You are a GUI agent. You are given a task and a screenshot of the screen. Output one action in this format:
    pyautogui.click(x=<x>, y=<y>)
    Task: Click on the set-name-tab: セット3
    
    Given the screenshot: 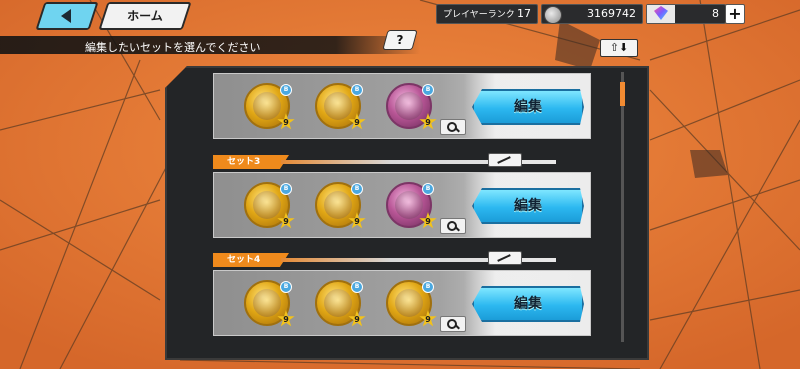 What is the action you would take?
    pyautogui.click(x=251, y=162)
    